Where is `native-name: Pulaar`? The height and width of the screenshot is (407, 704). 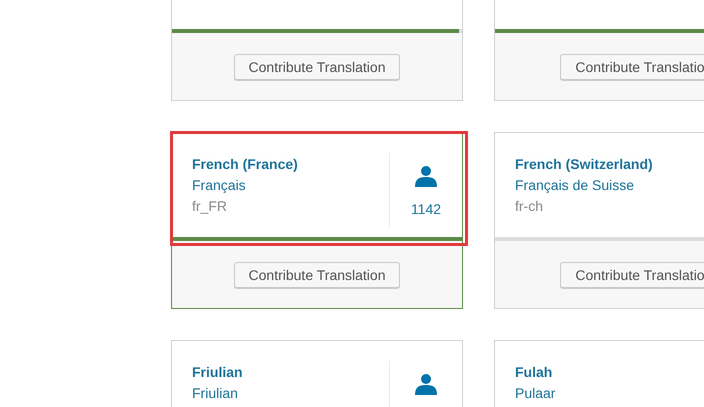 native-name: Pulaar is located at coordinates (535, 392).